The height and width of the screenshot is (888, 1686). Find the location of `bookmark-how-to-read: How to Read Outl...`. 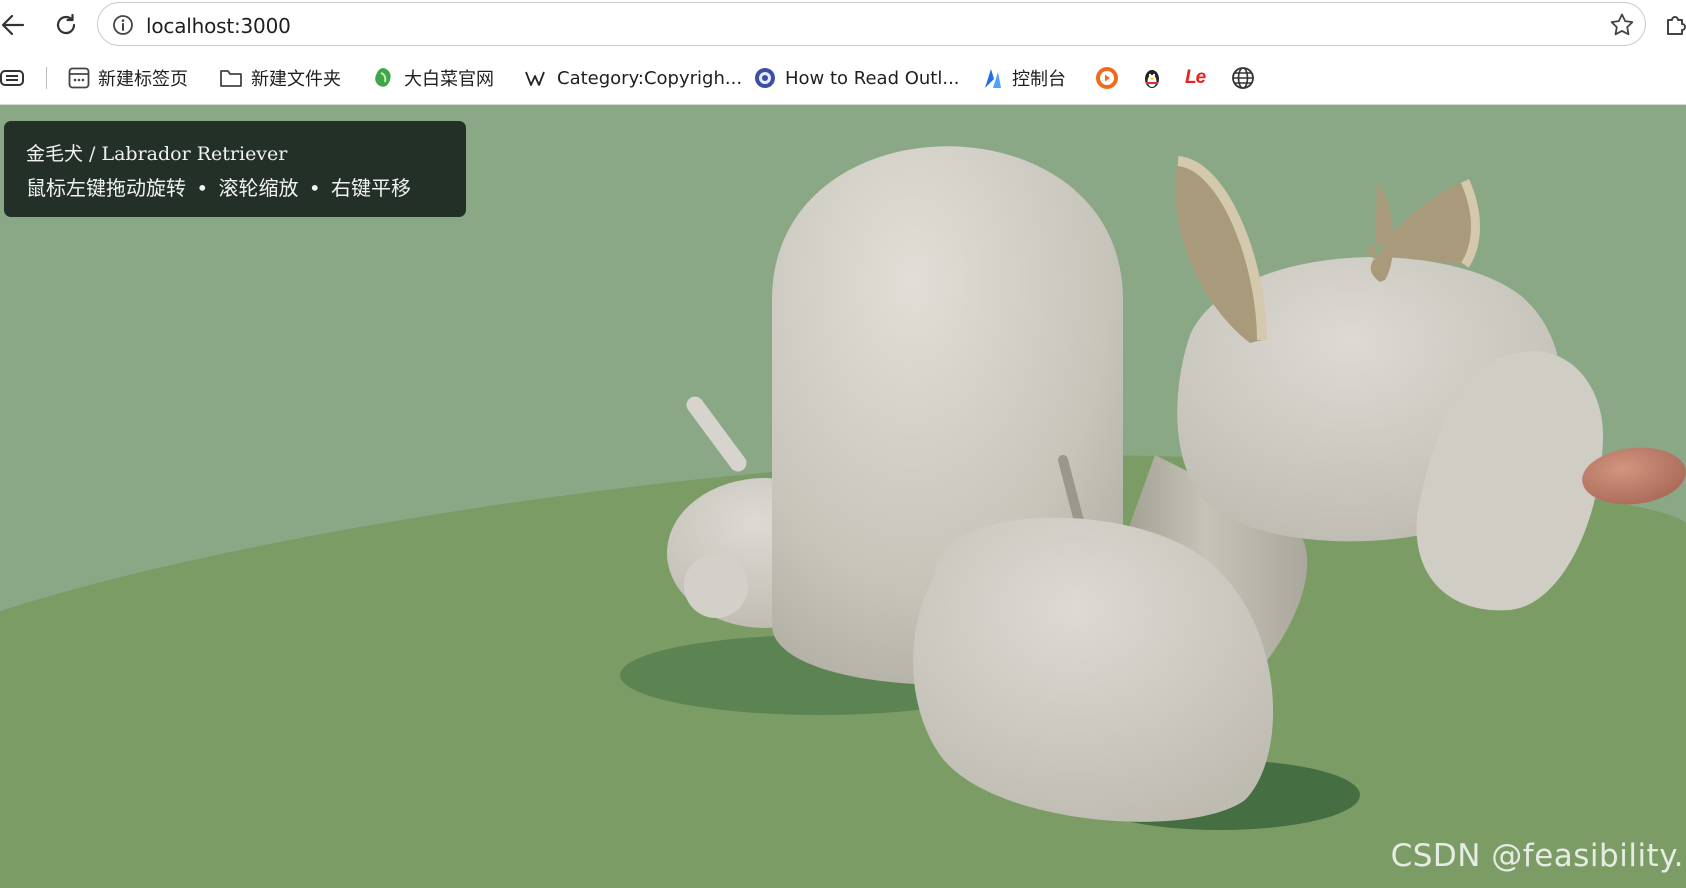

bookmark-how-to-read: How to Read Outl... is located at coordinates (856, 78).